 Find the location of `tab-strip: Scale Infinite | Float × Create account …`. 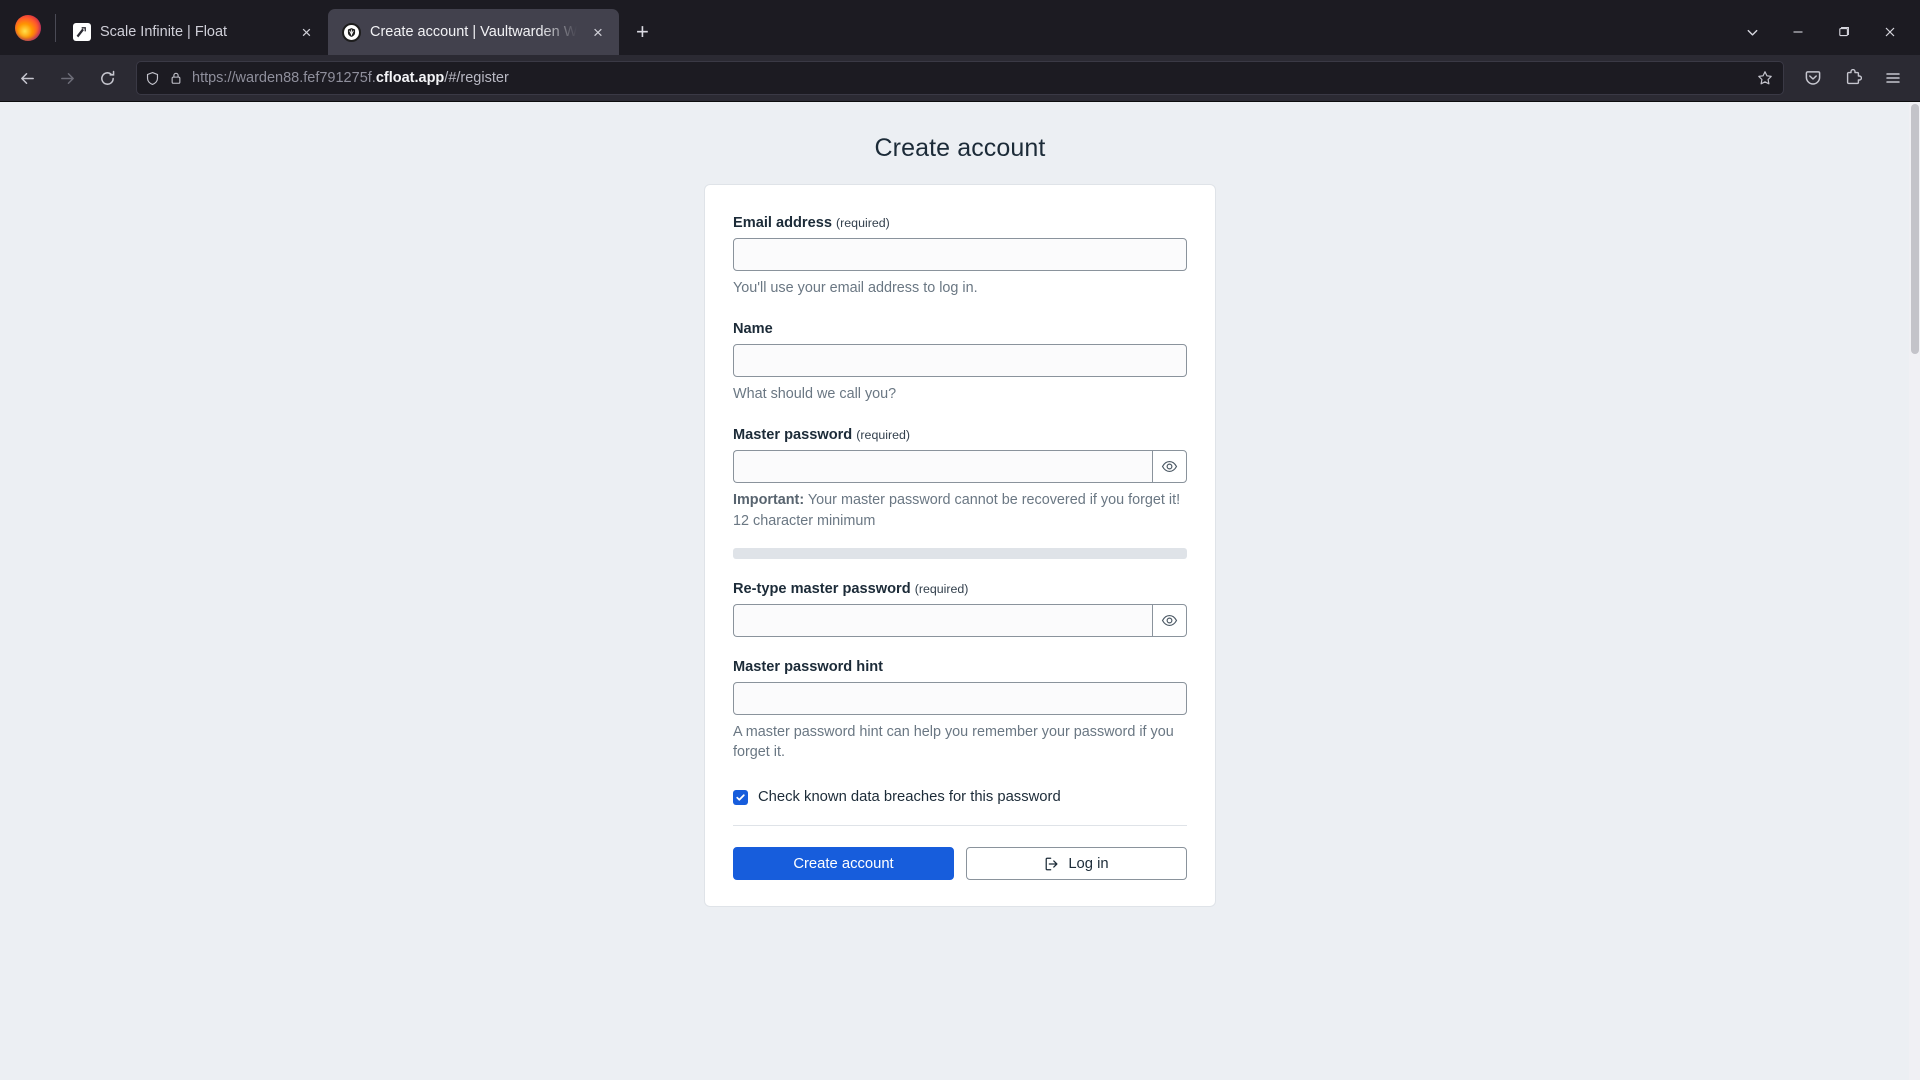

tab-strip: Scale Infinite | Float × Create account … is located at coordinates (960, 27).